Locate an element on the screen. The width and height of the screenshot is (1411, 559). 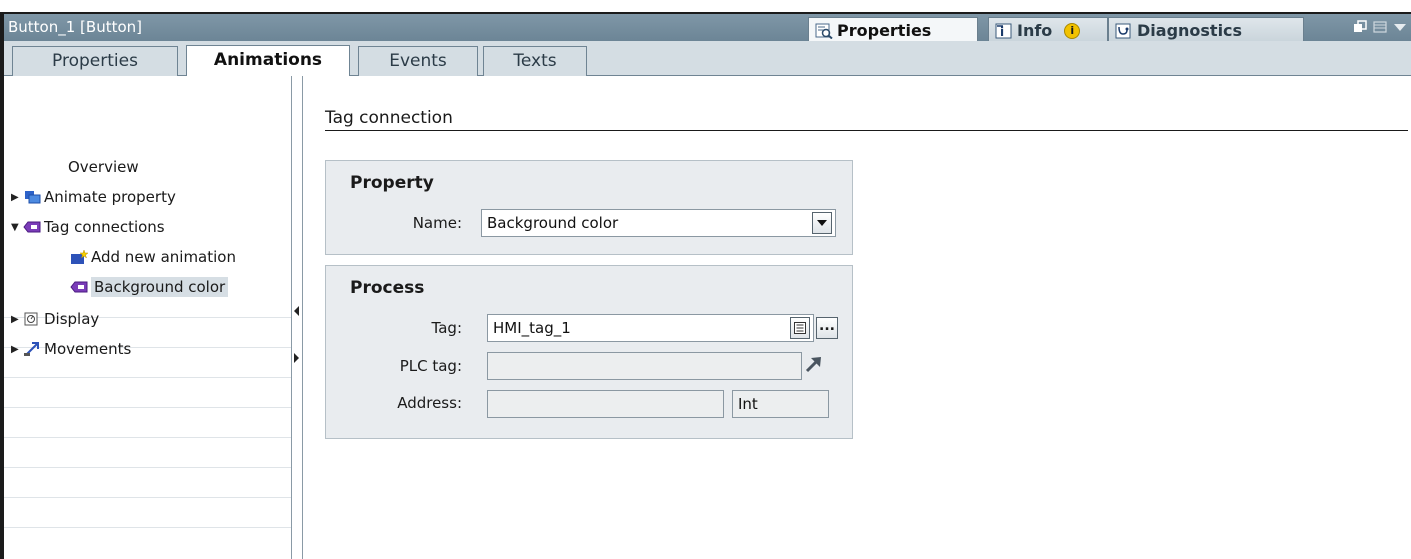
chevron-down-icon is located at coordinates (1400, 29).